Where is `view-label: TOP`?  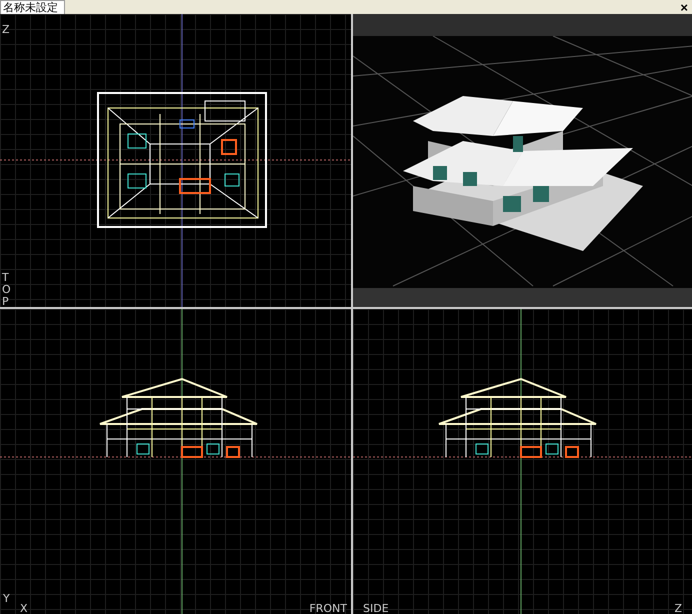 view-label: TOP is located at coordinates (7, 289).